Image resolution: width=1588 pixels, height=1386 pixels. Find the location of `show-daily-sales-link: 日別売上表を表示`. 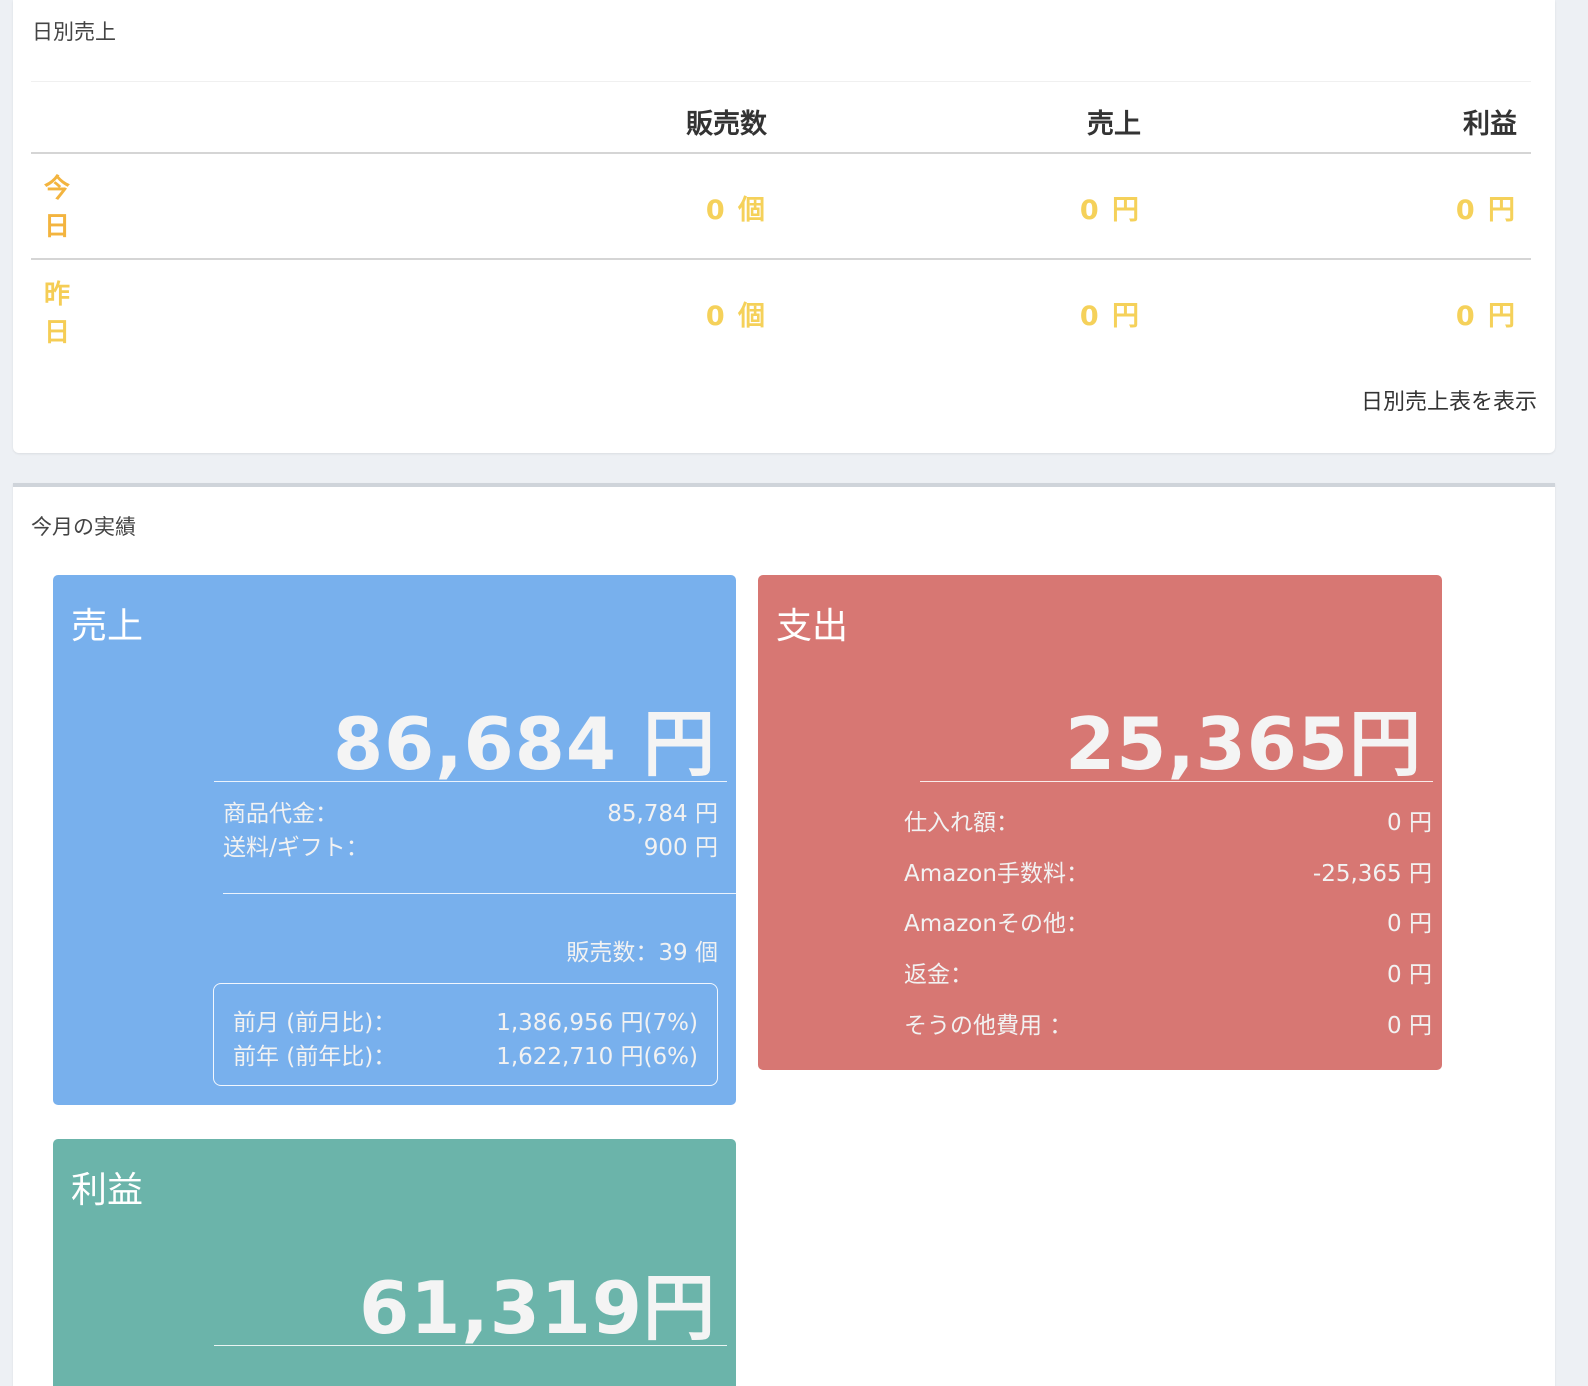

show-daily-sales-link: 日別売上表を表示 is located at coordinates (1449, 400).